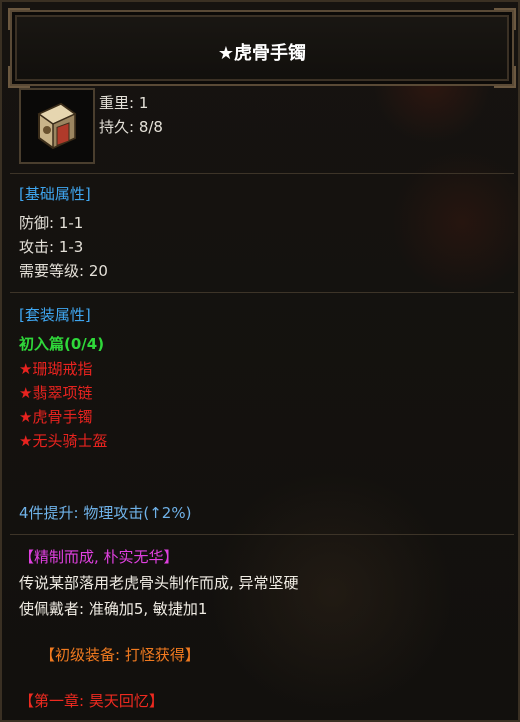 This screenshot has width=520, height=722. I want to click on set-piece: ★珊瑚戒指, so click(56, 369).